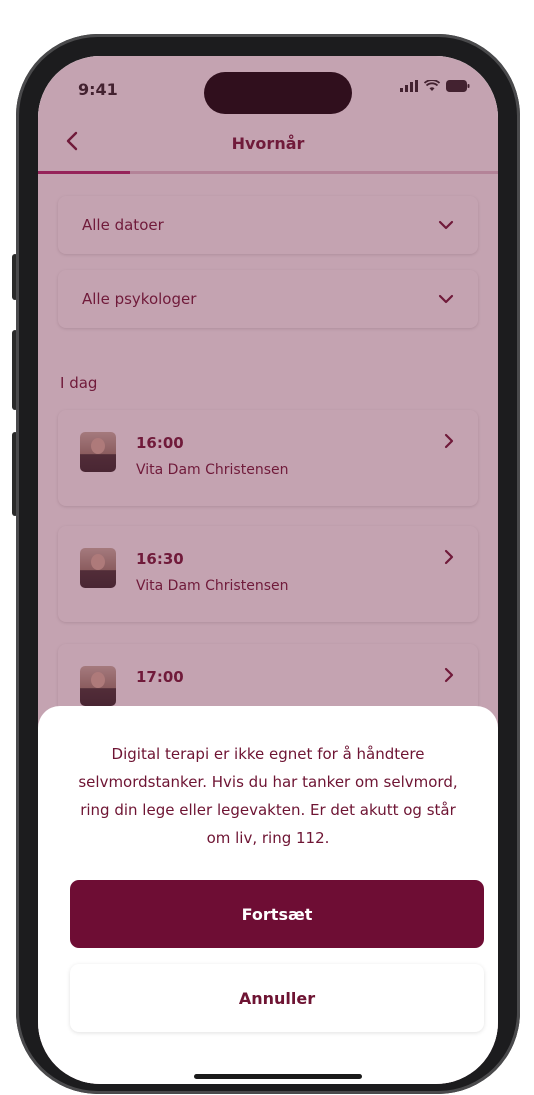  What do you see at coordinates (277, 914) in the screenshot?
I see `continue-button: Fortsæt` at bounding box center [277, 914].